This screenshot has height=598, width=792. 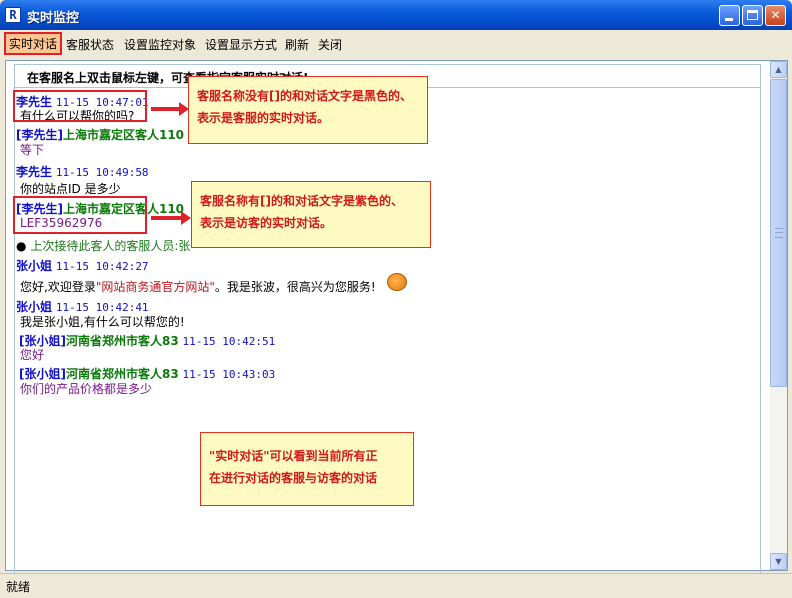 What do you see at coordinates (778, 69) in the screenshot?
I see `scroll-up-button: ▲` at bounding box center [778, 69].